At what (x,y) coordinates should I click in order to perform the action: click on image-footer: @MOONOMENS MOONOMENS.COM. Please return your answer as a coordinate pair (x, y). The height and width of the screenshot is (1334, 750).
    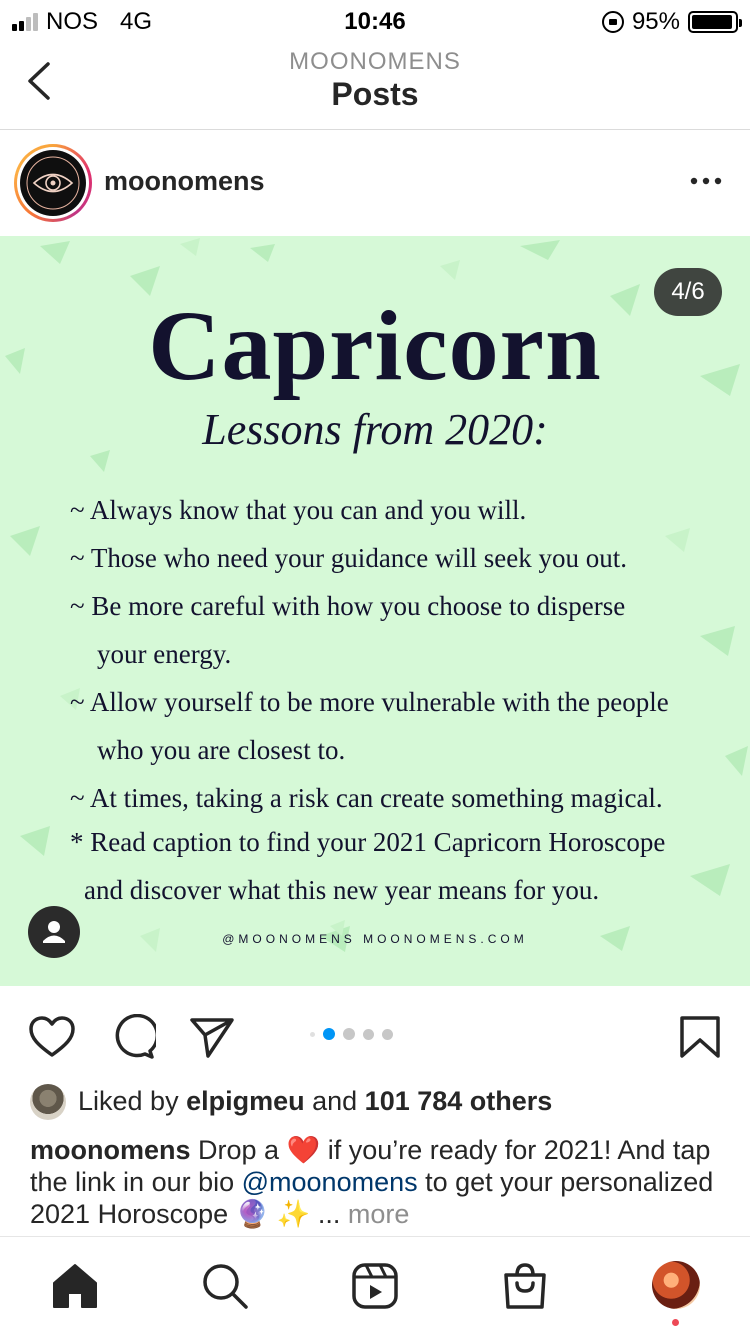
    Looking at the image, I should click on (375, 939).